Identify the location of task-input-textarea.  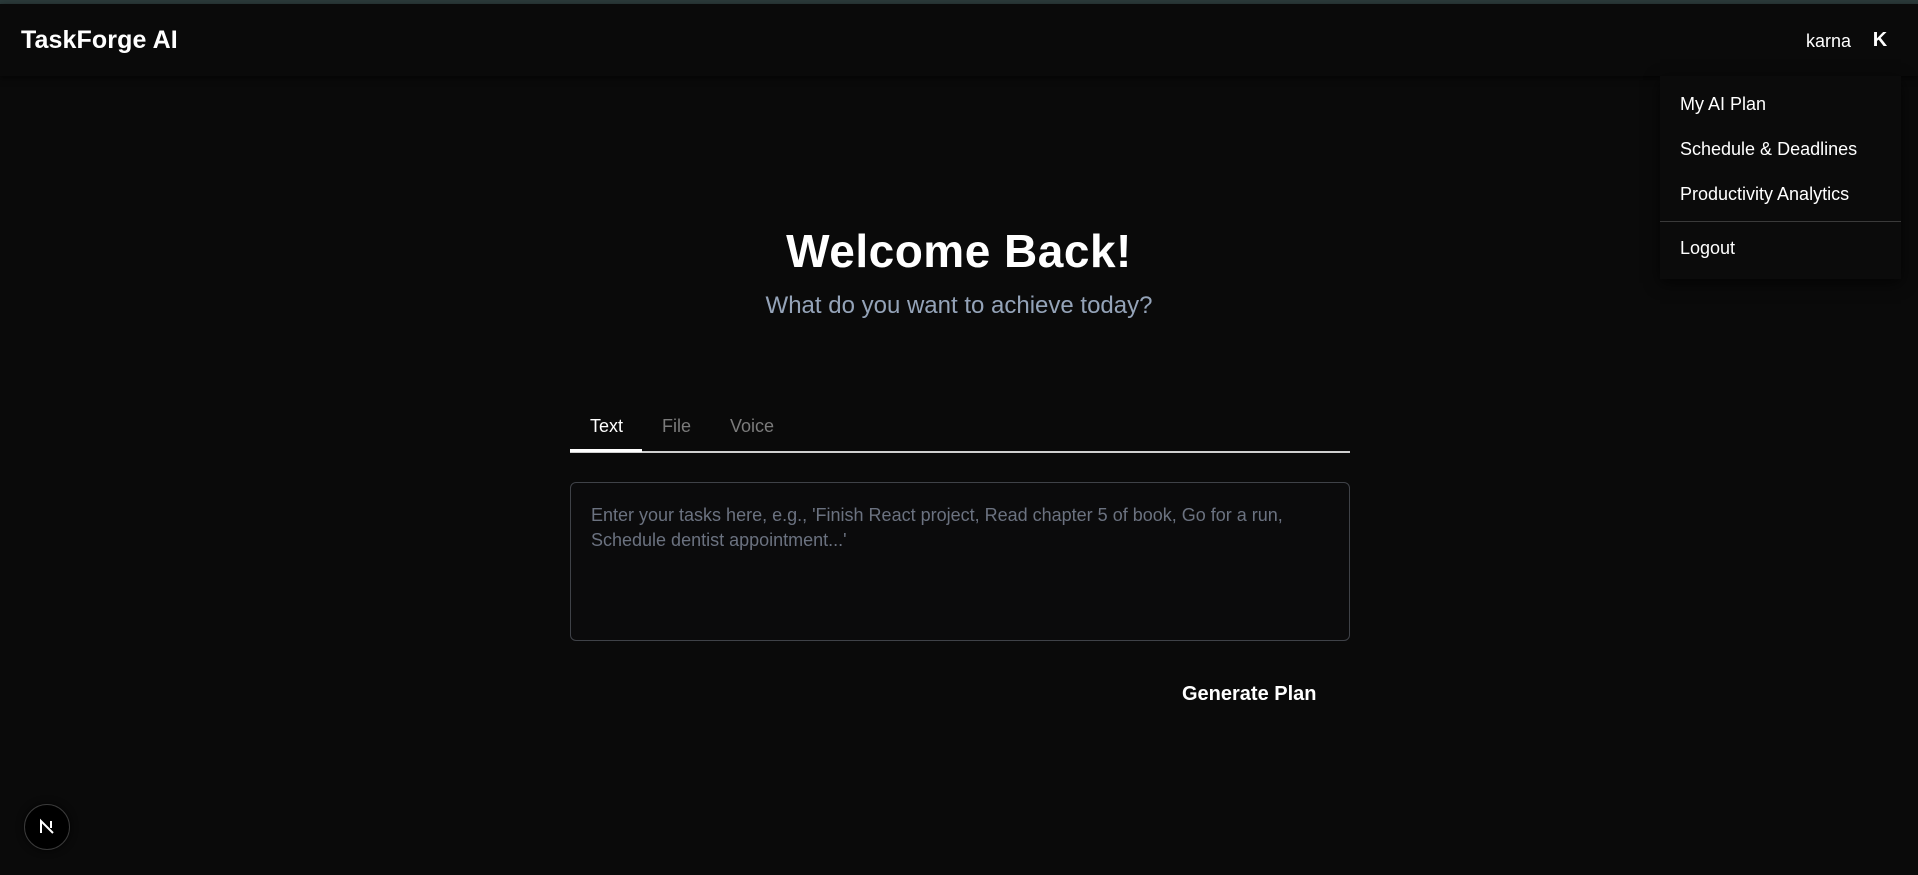
(960, 561).